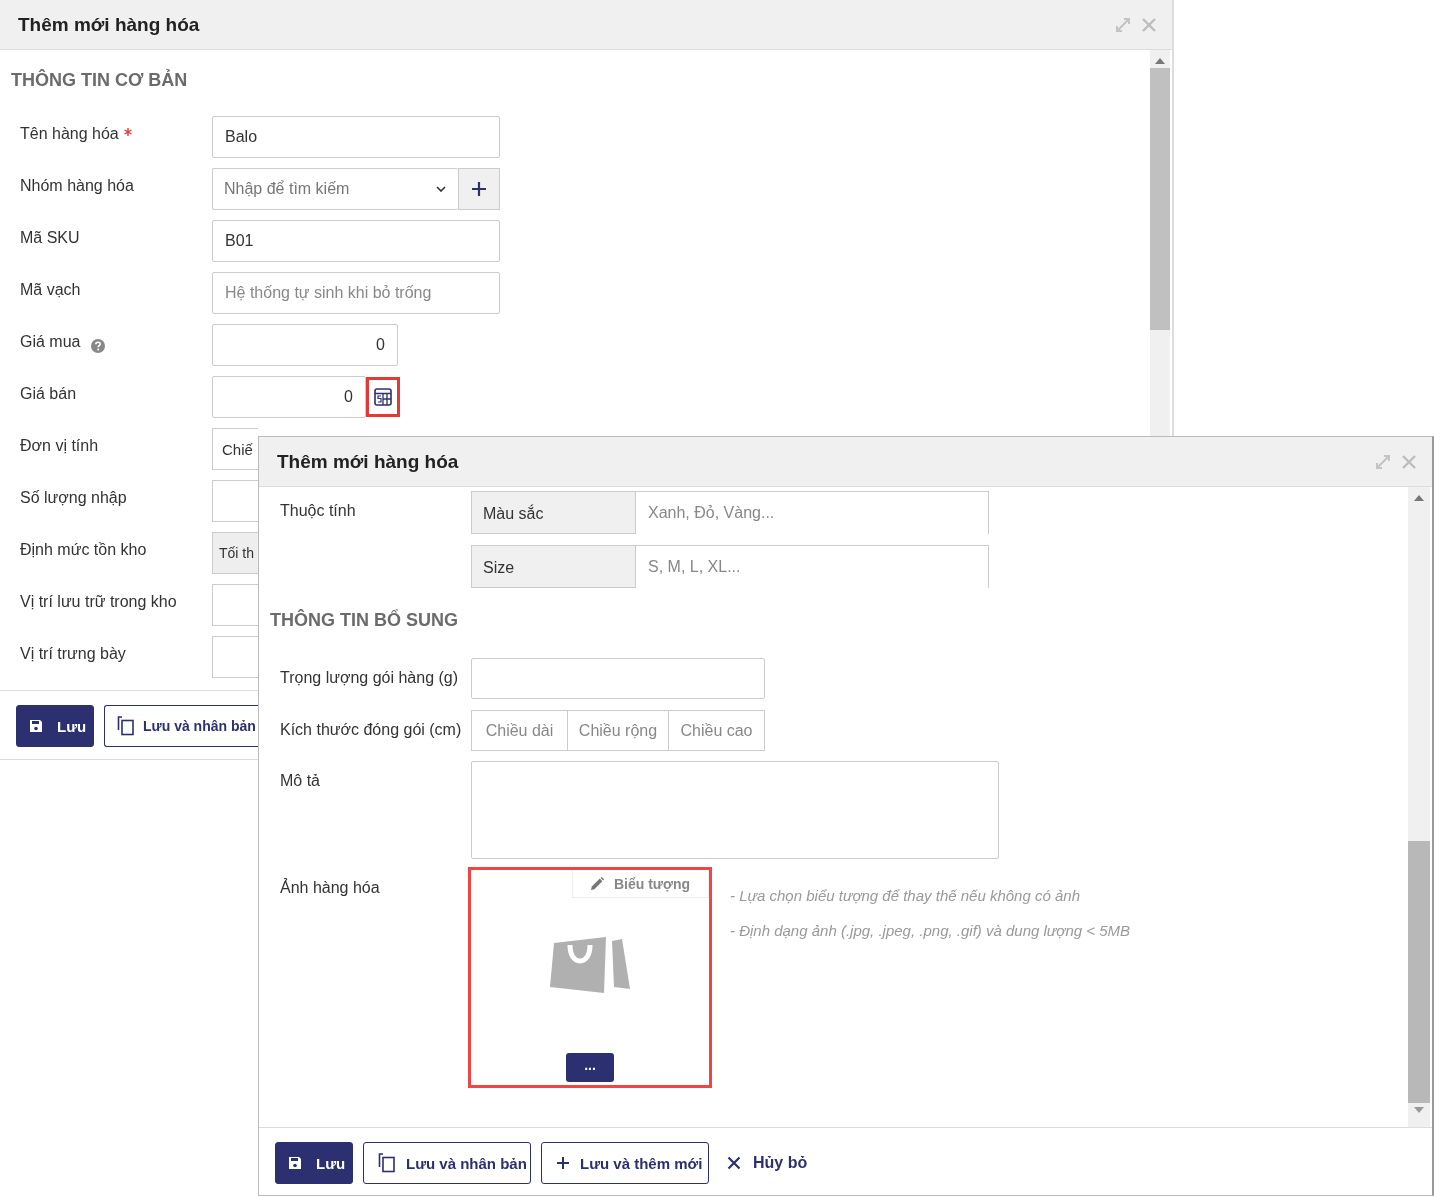 Image resolution: width=1434 pixels, height=1196 pixels. Describe the element at coordinates (590, 964) in the screenshot. I see `shopping-bag-icon` at that location.